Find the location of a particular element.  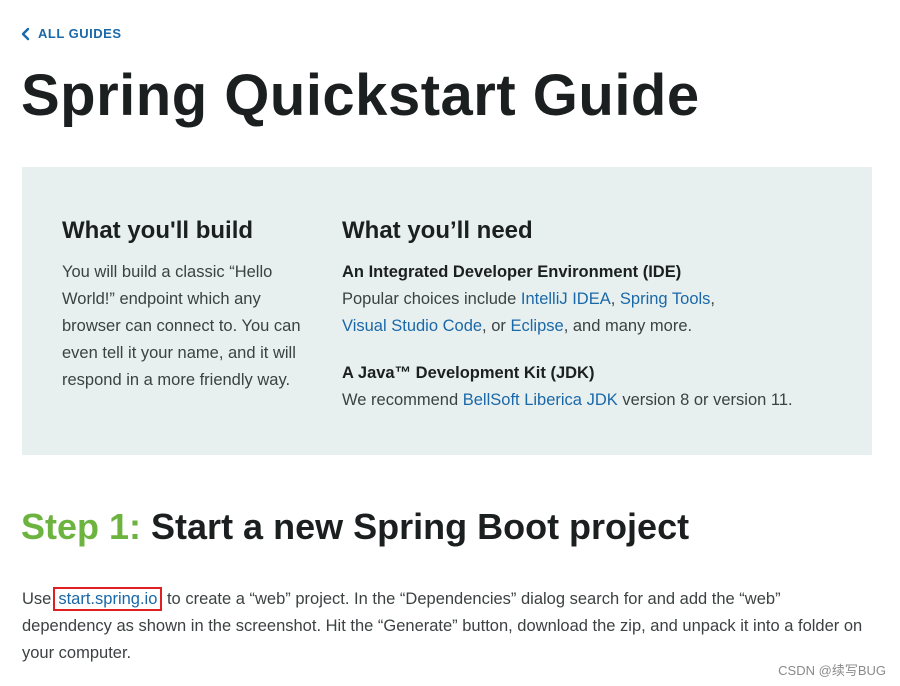

jdk-prefix: We recommend is located at coordinates (402, 400).